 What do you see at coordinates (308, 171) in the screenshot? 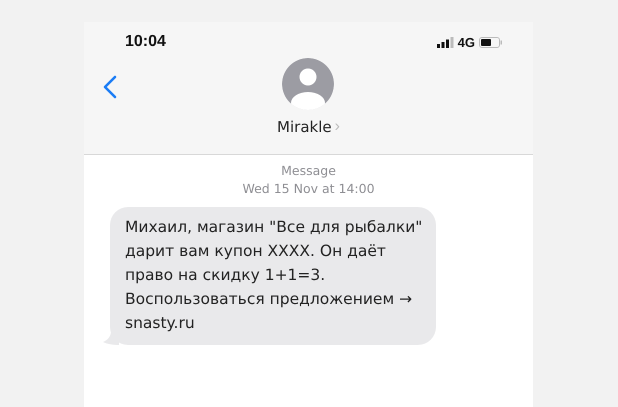
I see `service-label: Message` at bounding box center [308, 171].